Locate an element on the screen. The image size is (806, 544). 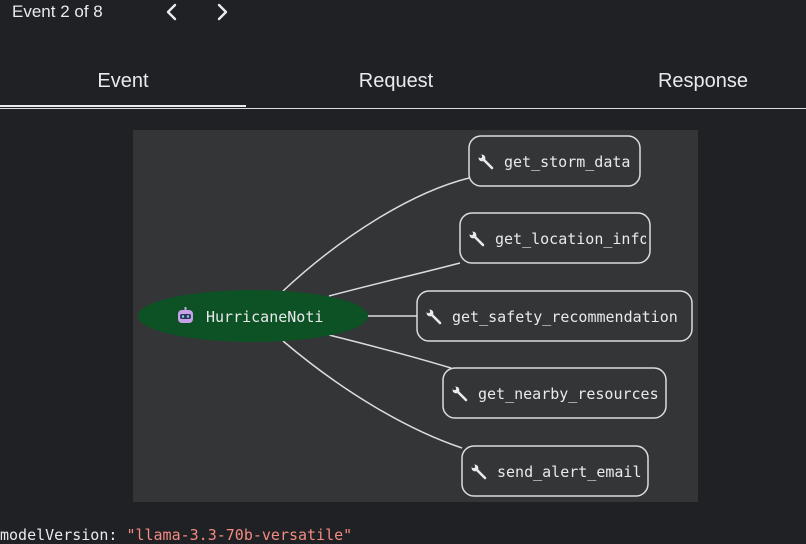
tab-event: Event is located at coordinates (123, 81).